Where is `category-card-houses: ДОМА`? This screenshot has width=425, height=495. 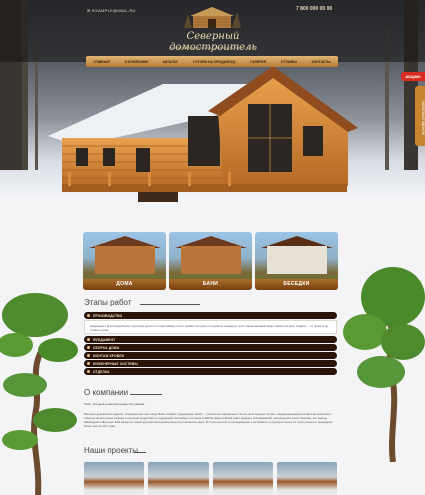 category-card-houses: ДОМА is located at coordinates (124, 261).